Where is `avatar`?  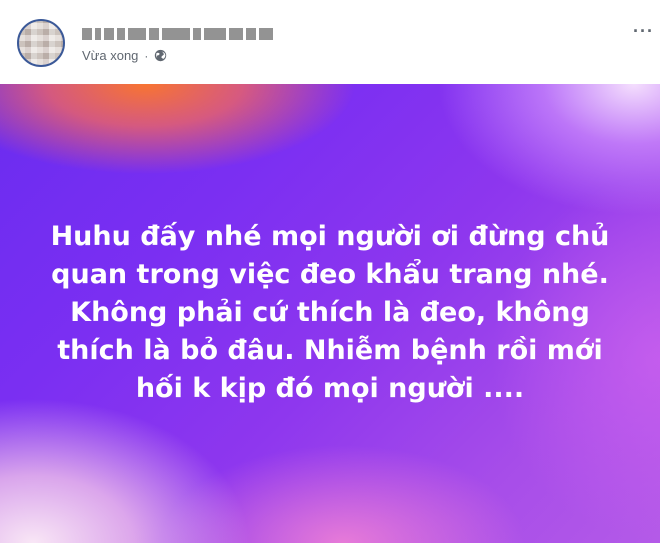 avatar is located at coordinates (41, 43).